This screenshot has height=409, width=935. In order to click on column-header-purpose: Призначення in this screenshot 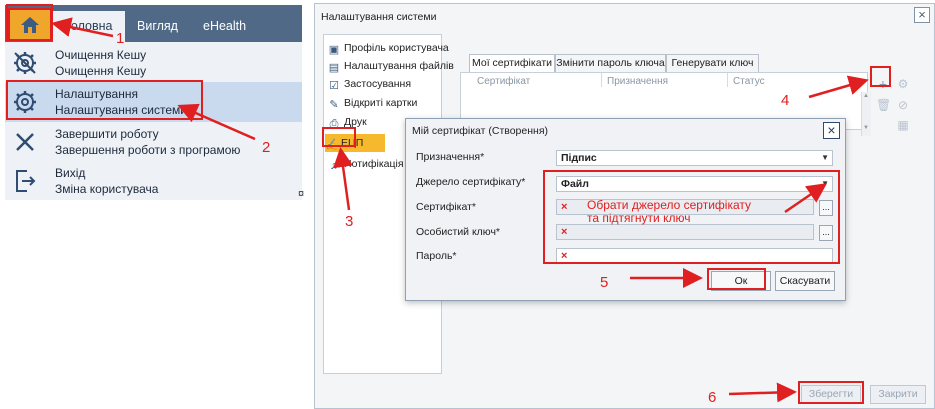, I will do `click(638, 81)`.